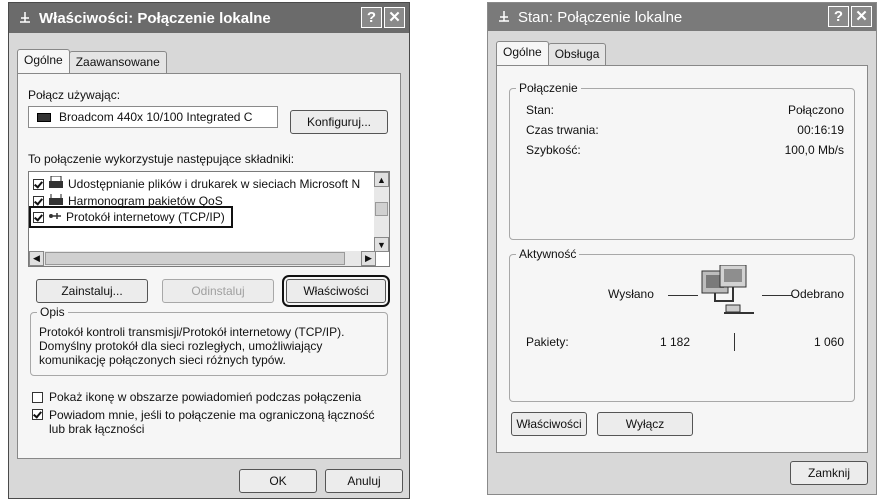  Describe the element at coordinates (336, 291) in the screenshot. I see `component-properties-button: Właściwości` at that location.